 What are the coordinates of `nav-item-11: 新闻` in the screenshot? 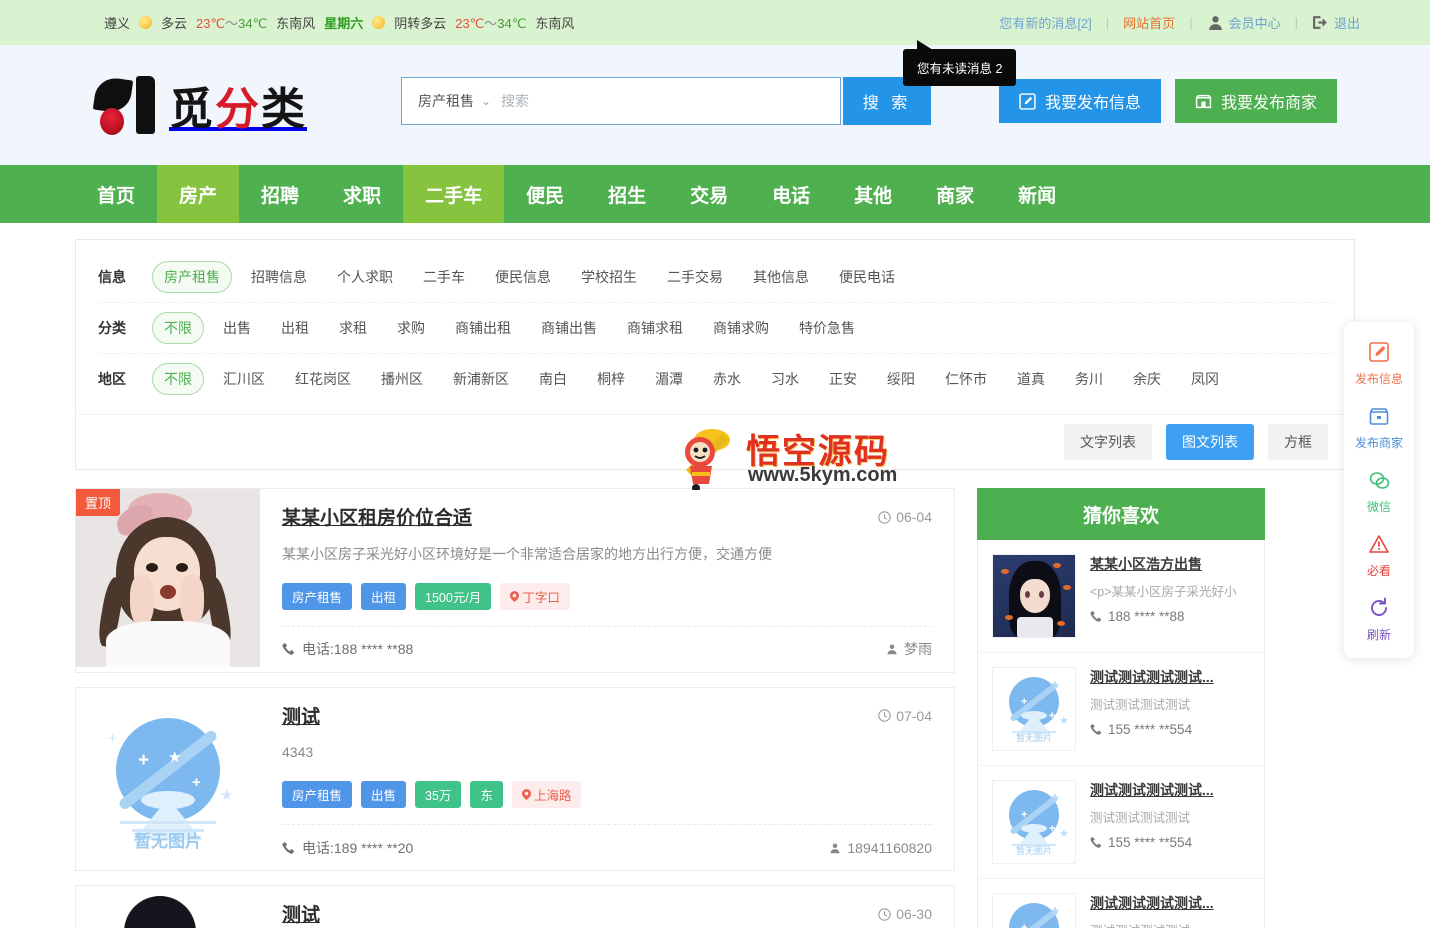 It's located at (1037, 194).